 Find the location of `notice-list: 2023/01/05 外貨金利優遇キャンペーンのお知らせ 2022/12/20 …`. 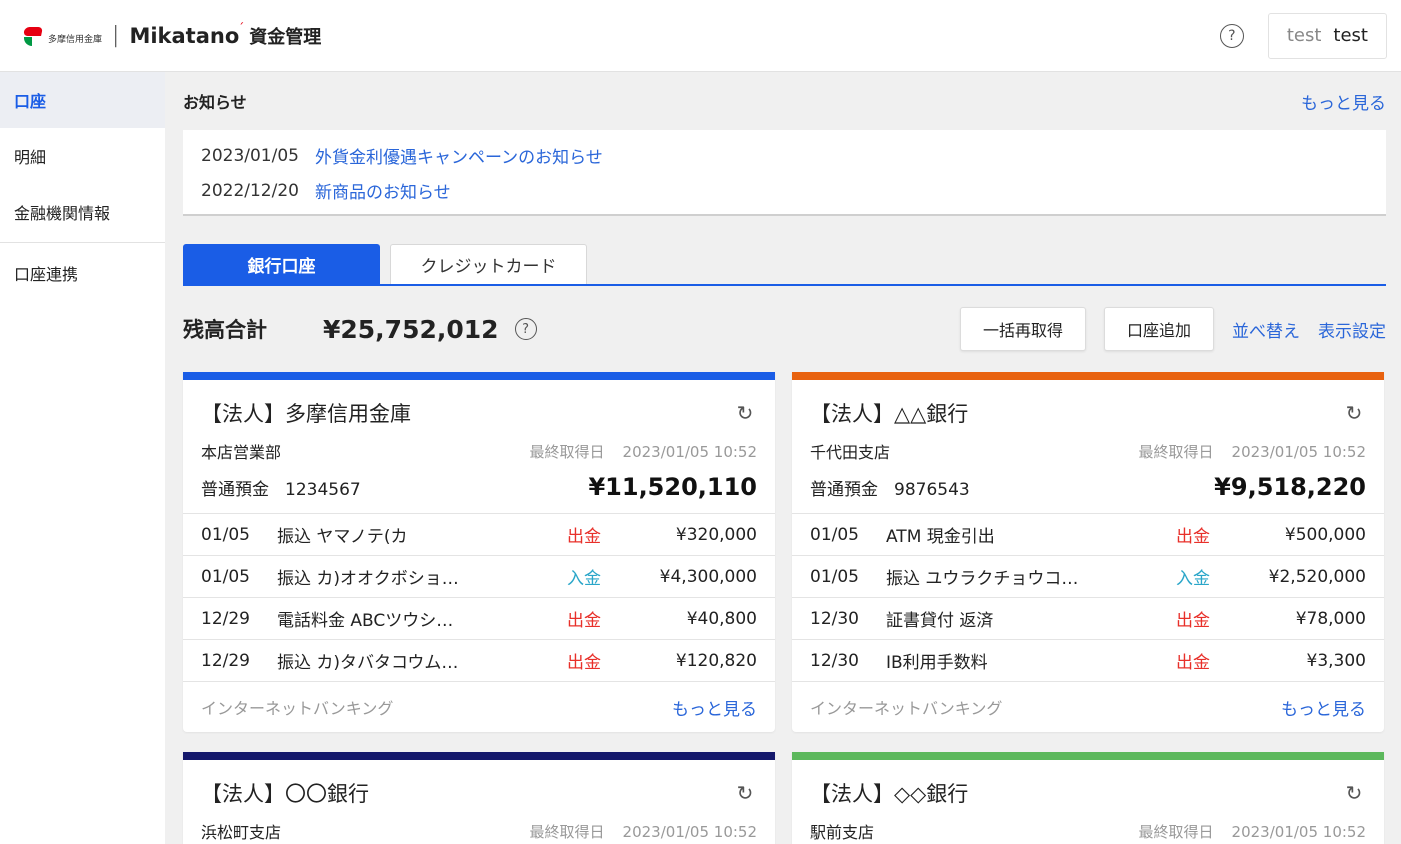

notice-list: 2023/01/05 外貨金利優遇キャンペーンのお知らせ 2022/12/20 … is located at coordinates (784, 173).